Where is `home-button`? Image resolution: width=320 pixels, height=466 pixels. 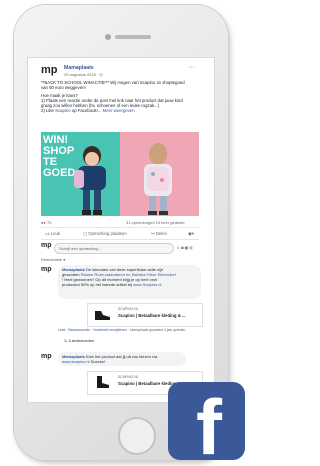
home-button is located at coordinates (137, 436).